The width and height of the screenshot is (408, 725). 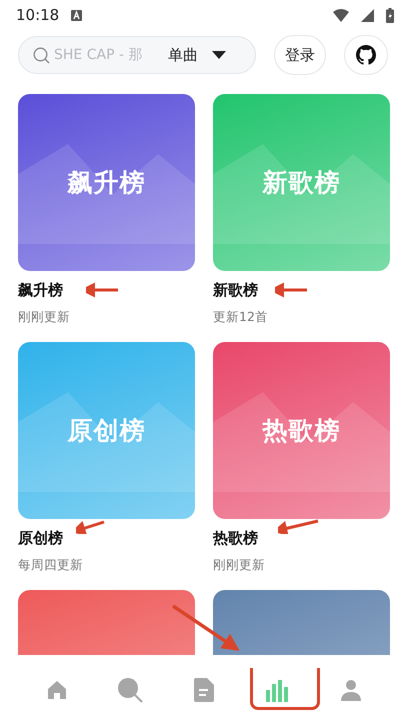 I want to click on cat-logo-icon, so click(x=366, y=55).